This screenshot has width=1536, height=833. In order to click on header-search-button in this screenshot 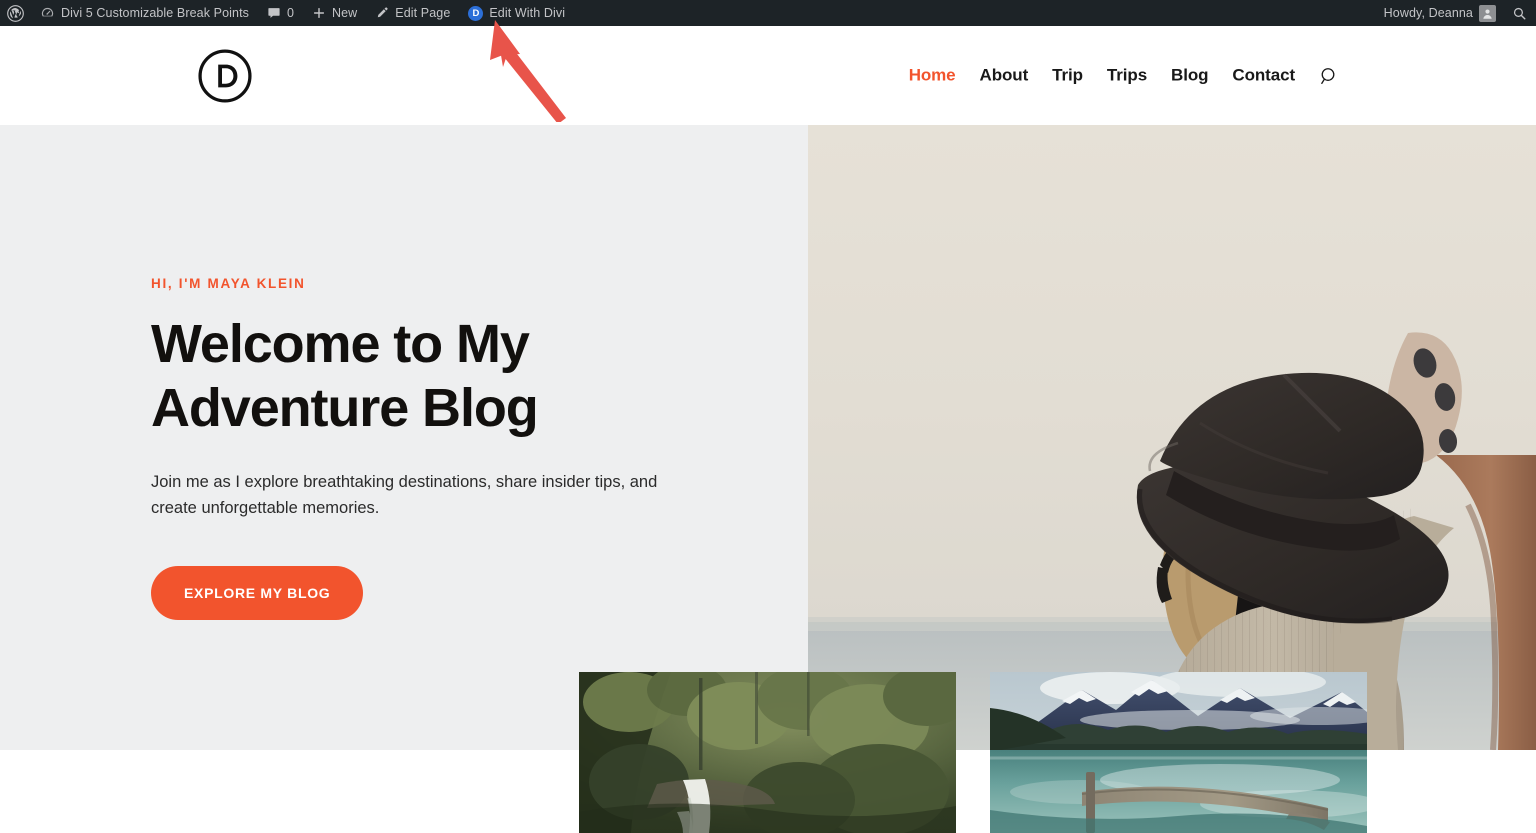, I will do `click(1323, 75)`.